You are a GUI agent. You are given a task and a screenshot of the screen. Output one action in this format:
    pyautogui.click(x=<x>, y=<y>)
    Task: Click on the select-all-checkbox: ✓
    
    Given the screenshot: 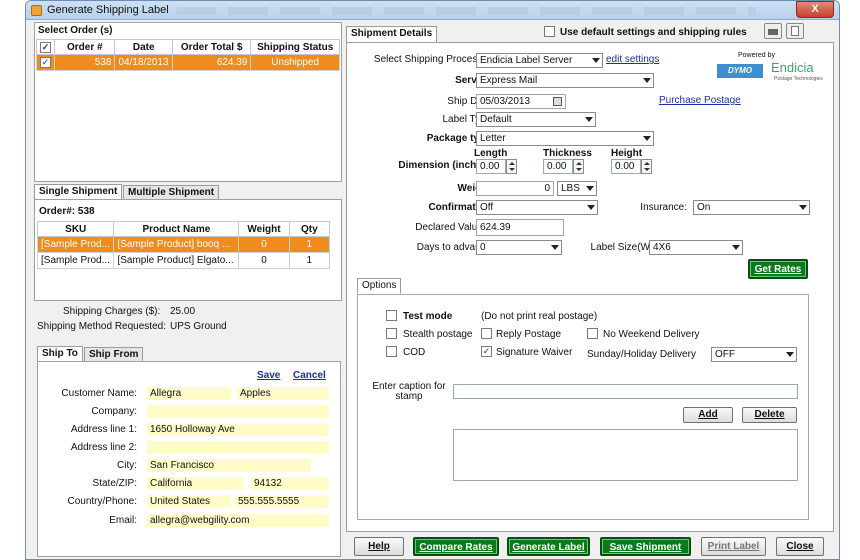 What is the action you would take?
    pyautogui.click(x=46, y=47)
    